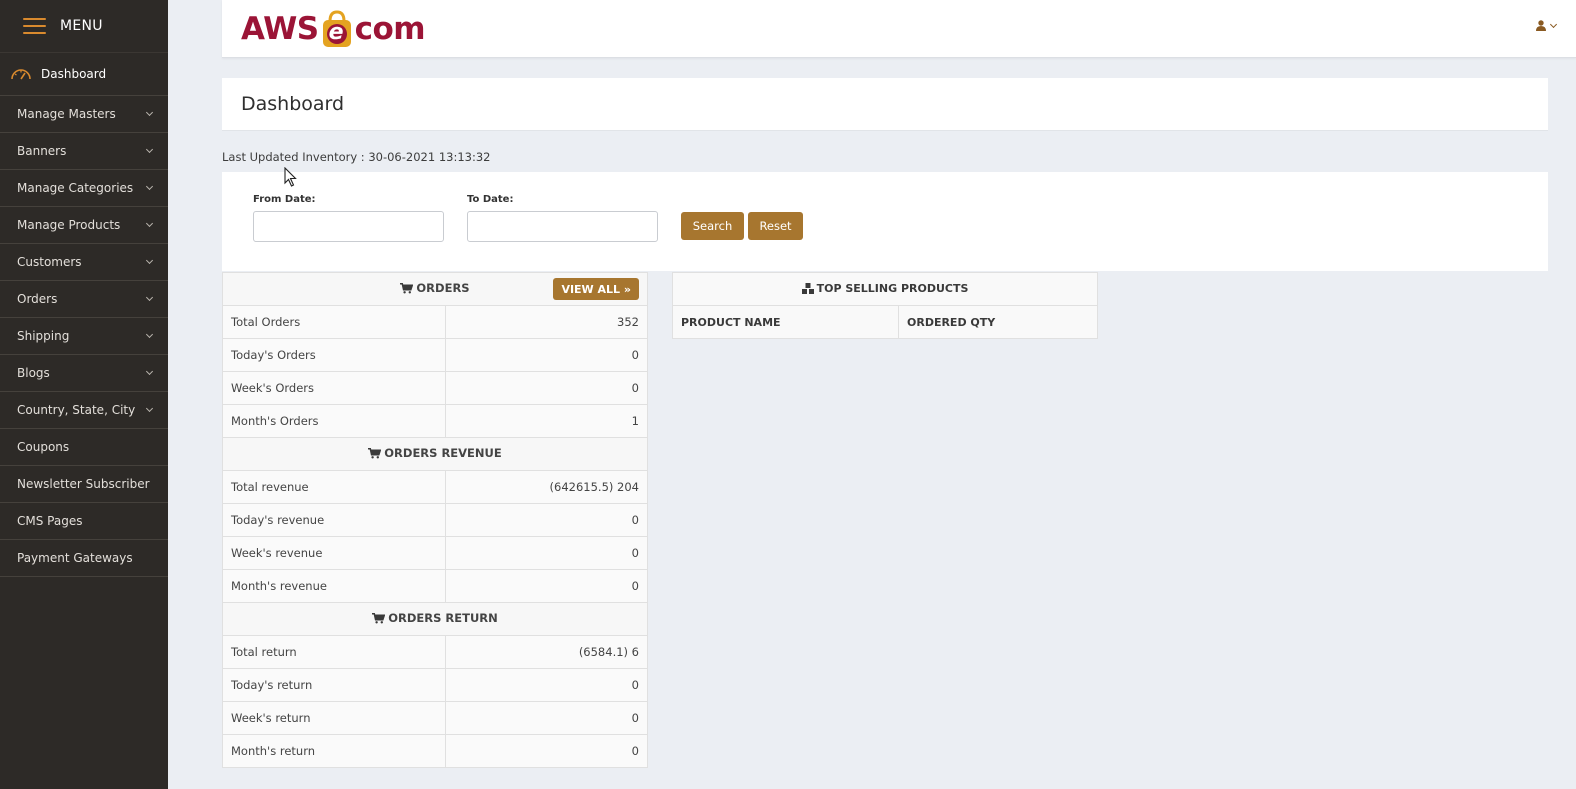 This screenshot has height=789, width=1576. What do you see at coordinates (443, 453) in the screenshot?
I see `revenue-heading-text: ORDERS REVENUE` at bounding box center [443, 453].